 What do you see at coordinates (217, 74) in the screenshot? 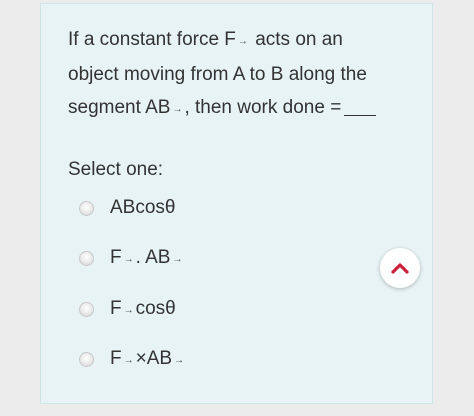
I see `question-line-2: object moving from A to B along the` at bounding box center [217, 74].